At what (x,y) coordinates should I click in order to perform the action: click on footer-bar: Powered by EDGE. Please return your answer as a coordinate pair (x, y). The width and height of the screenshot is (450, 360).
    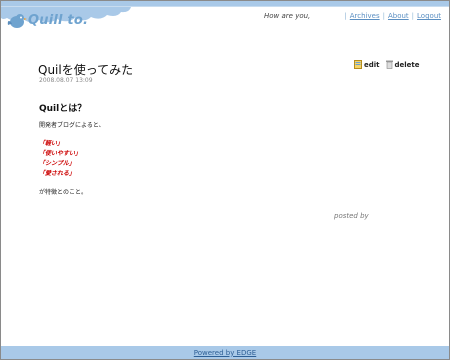
    Looking at the image, I should click on (225, 352).